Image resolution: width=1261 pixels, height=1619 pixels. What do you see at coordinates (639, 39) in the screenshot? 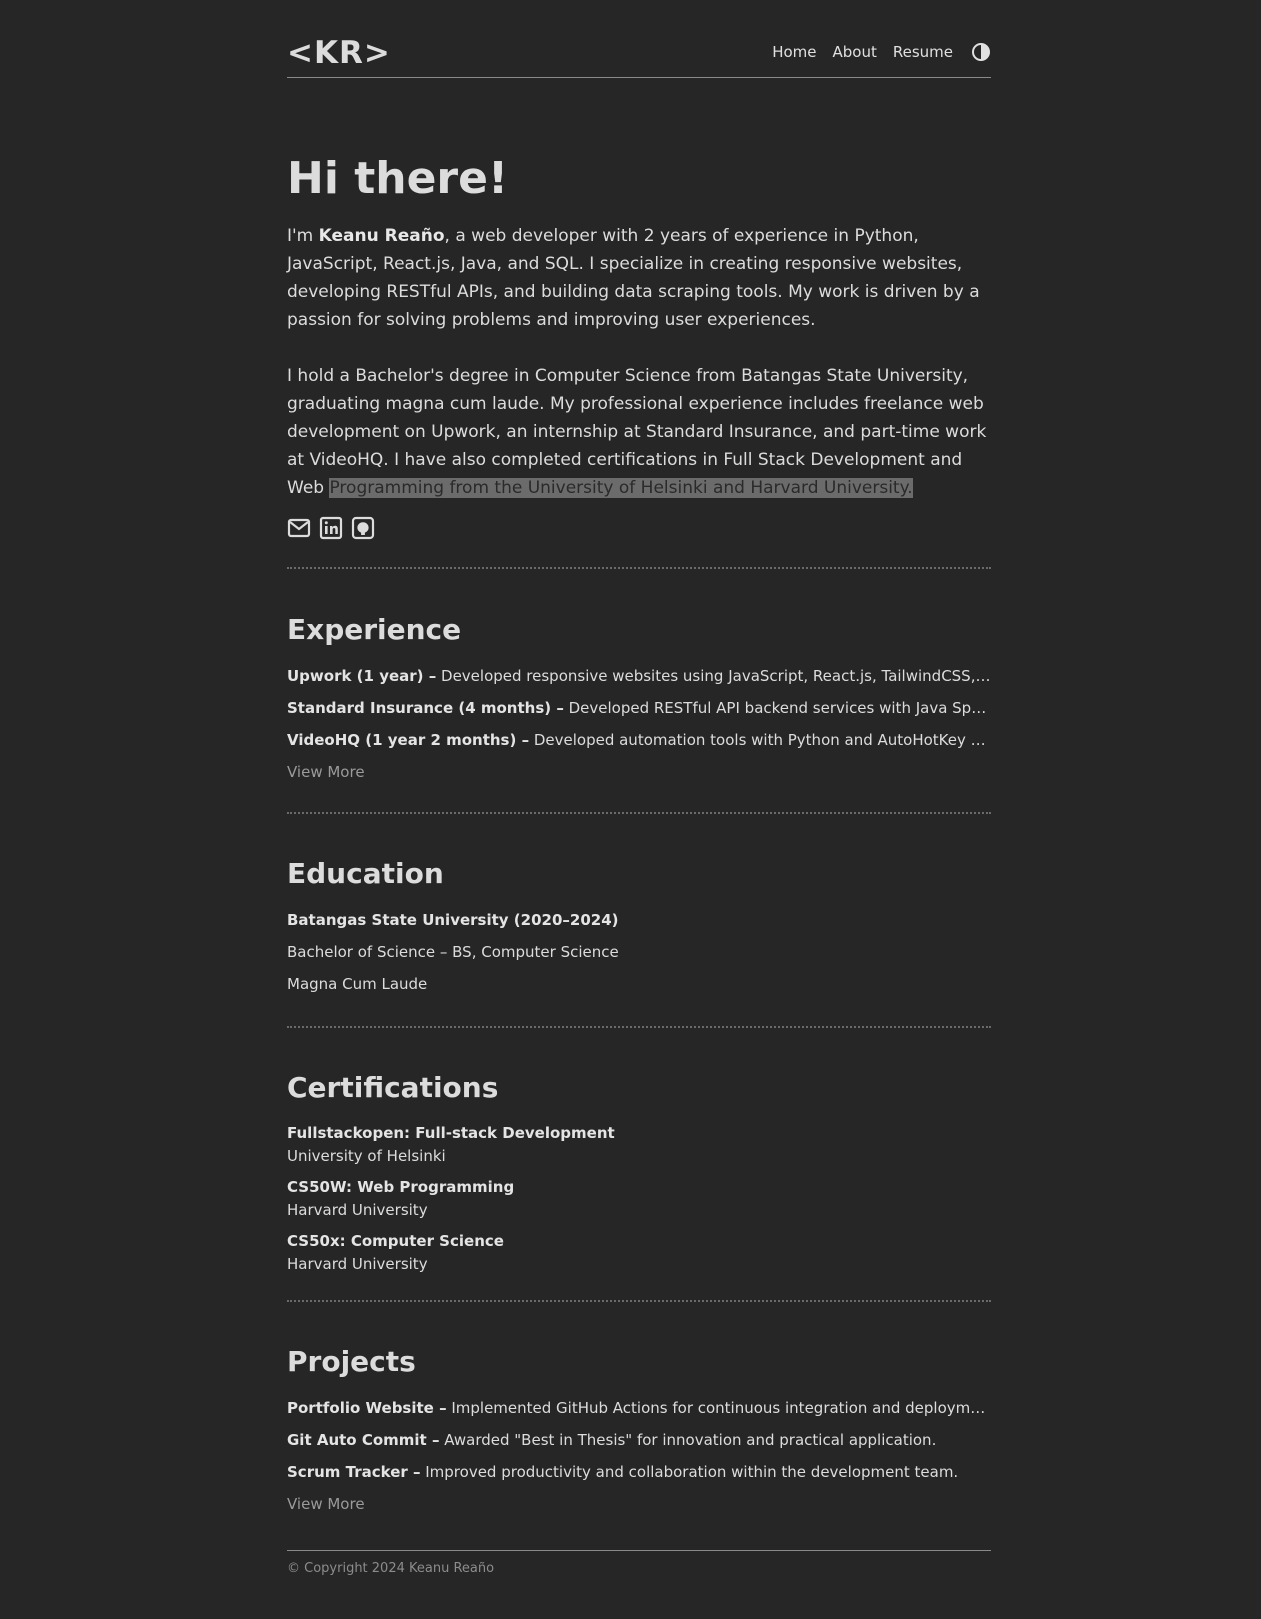
I see `site-header: <KR> Home About Resume` at bounding box center [639, 39].